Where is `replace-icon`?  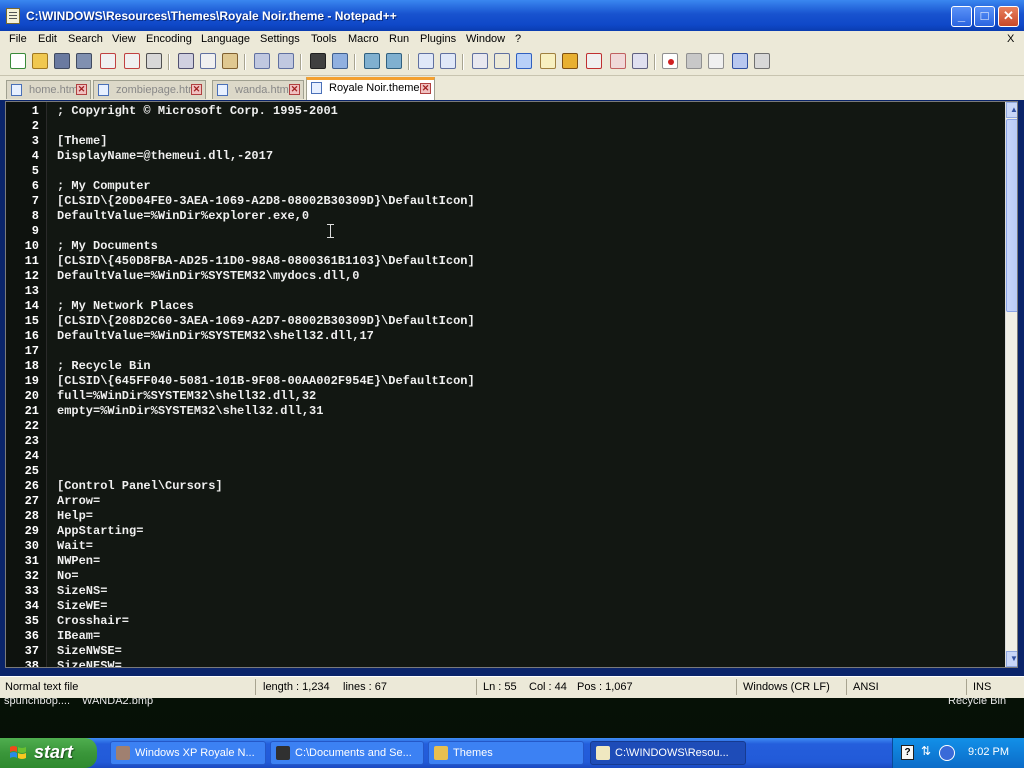 replace-icon is located at coordinates (340, 61).